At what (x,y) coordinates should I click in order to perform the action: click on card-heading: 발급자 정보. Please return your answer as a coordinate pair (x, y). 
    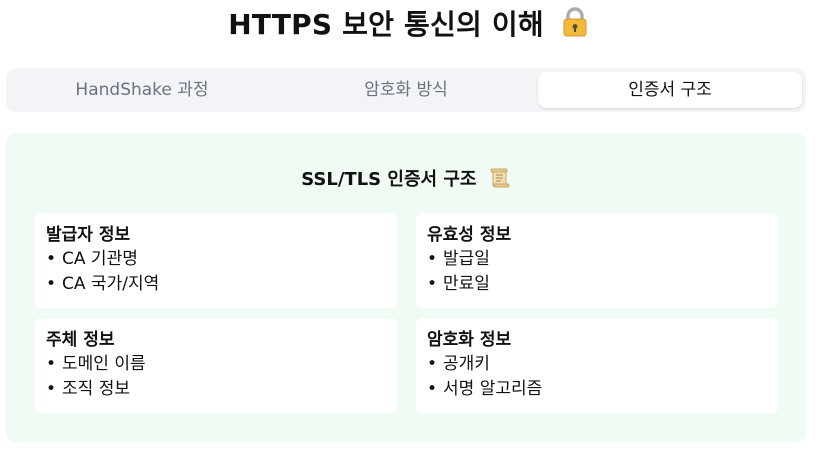
    Looking at the image, I should click on (88, 235).